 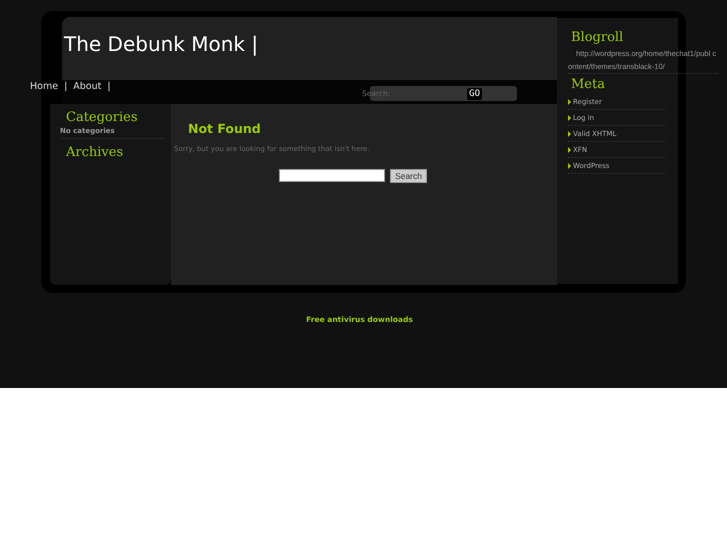 I want to click on search-input, so click(x=332, y=175).